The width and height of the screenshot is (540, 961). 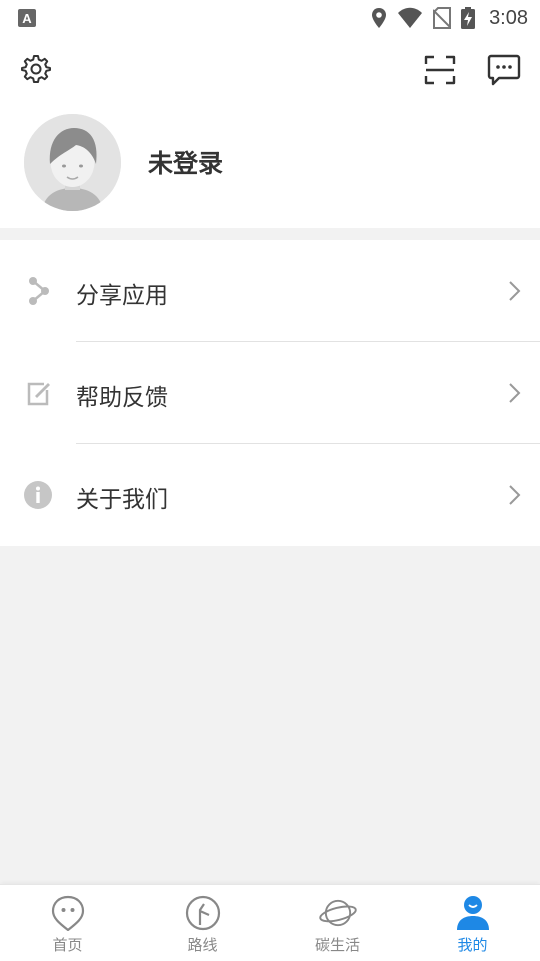 I want to click on gear-icon, so click(x=36, y=69).